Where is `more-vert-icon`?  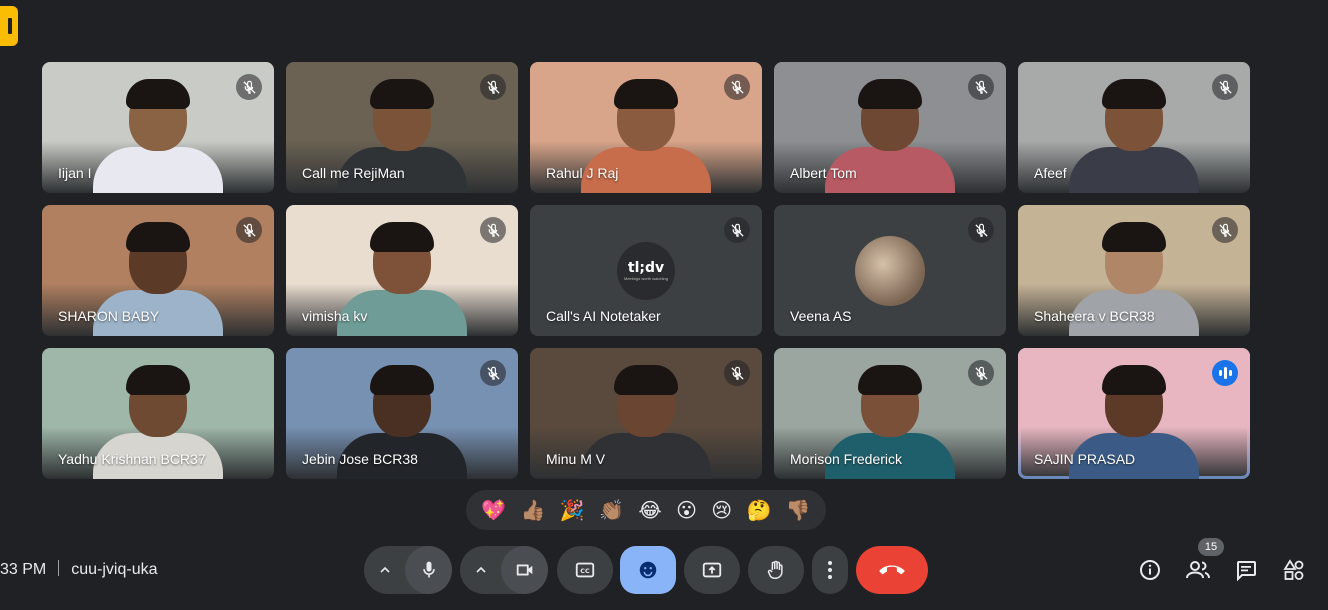 more-vert-icon is located at coordinates (830, 570).